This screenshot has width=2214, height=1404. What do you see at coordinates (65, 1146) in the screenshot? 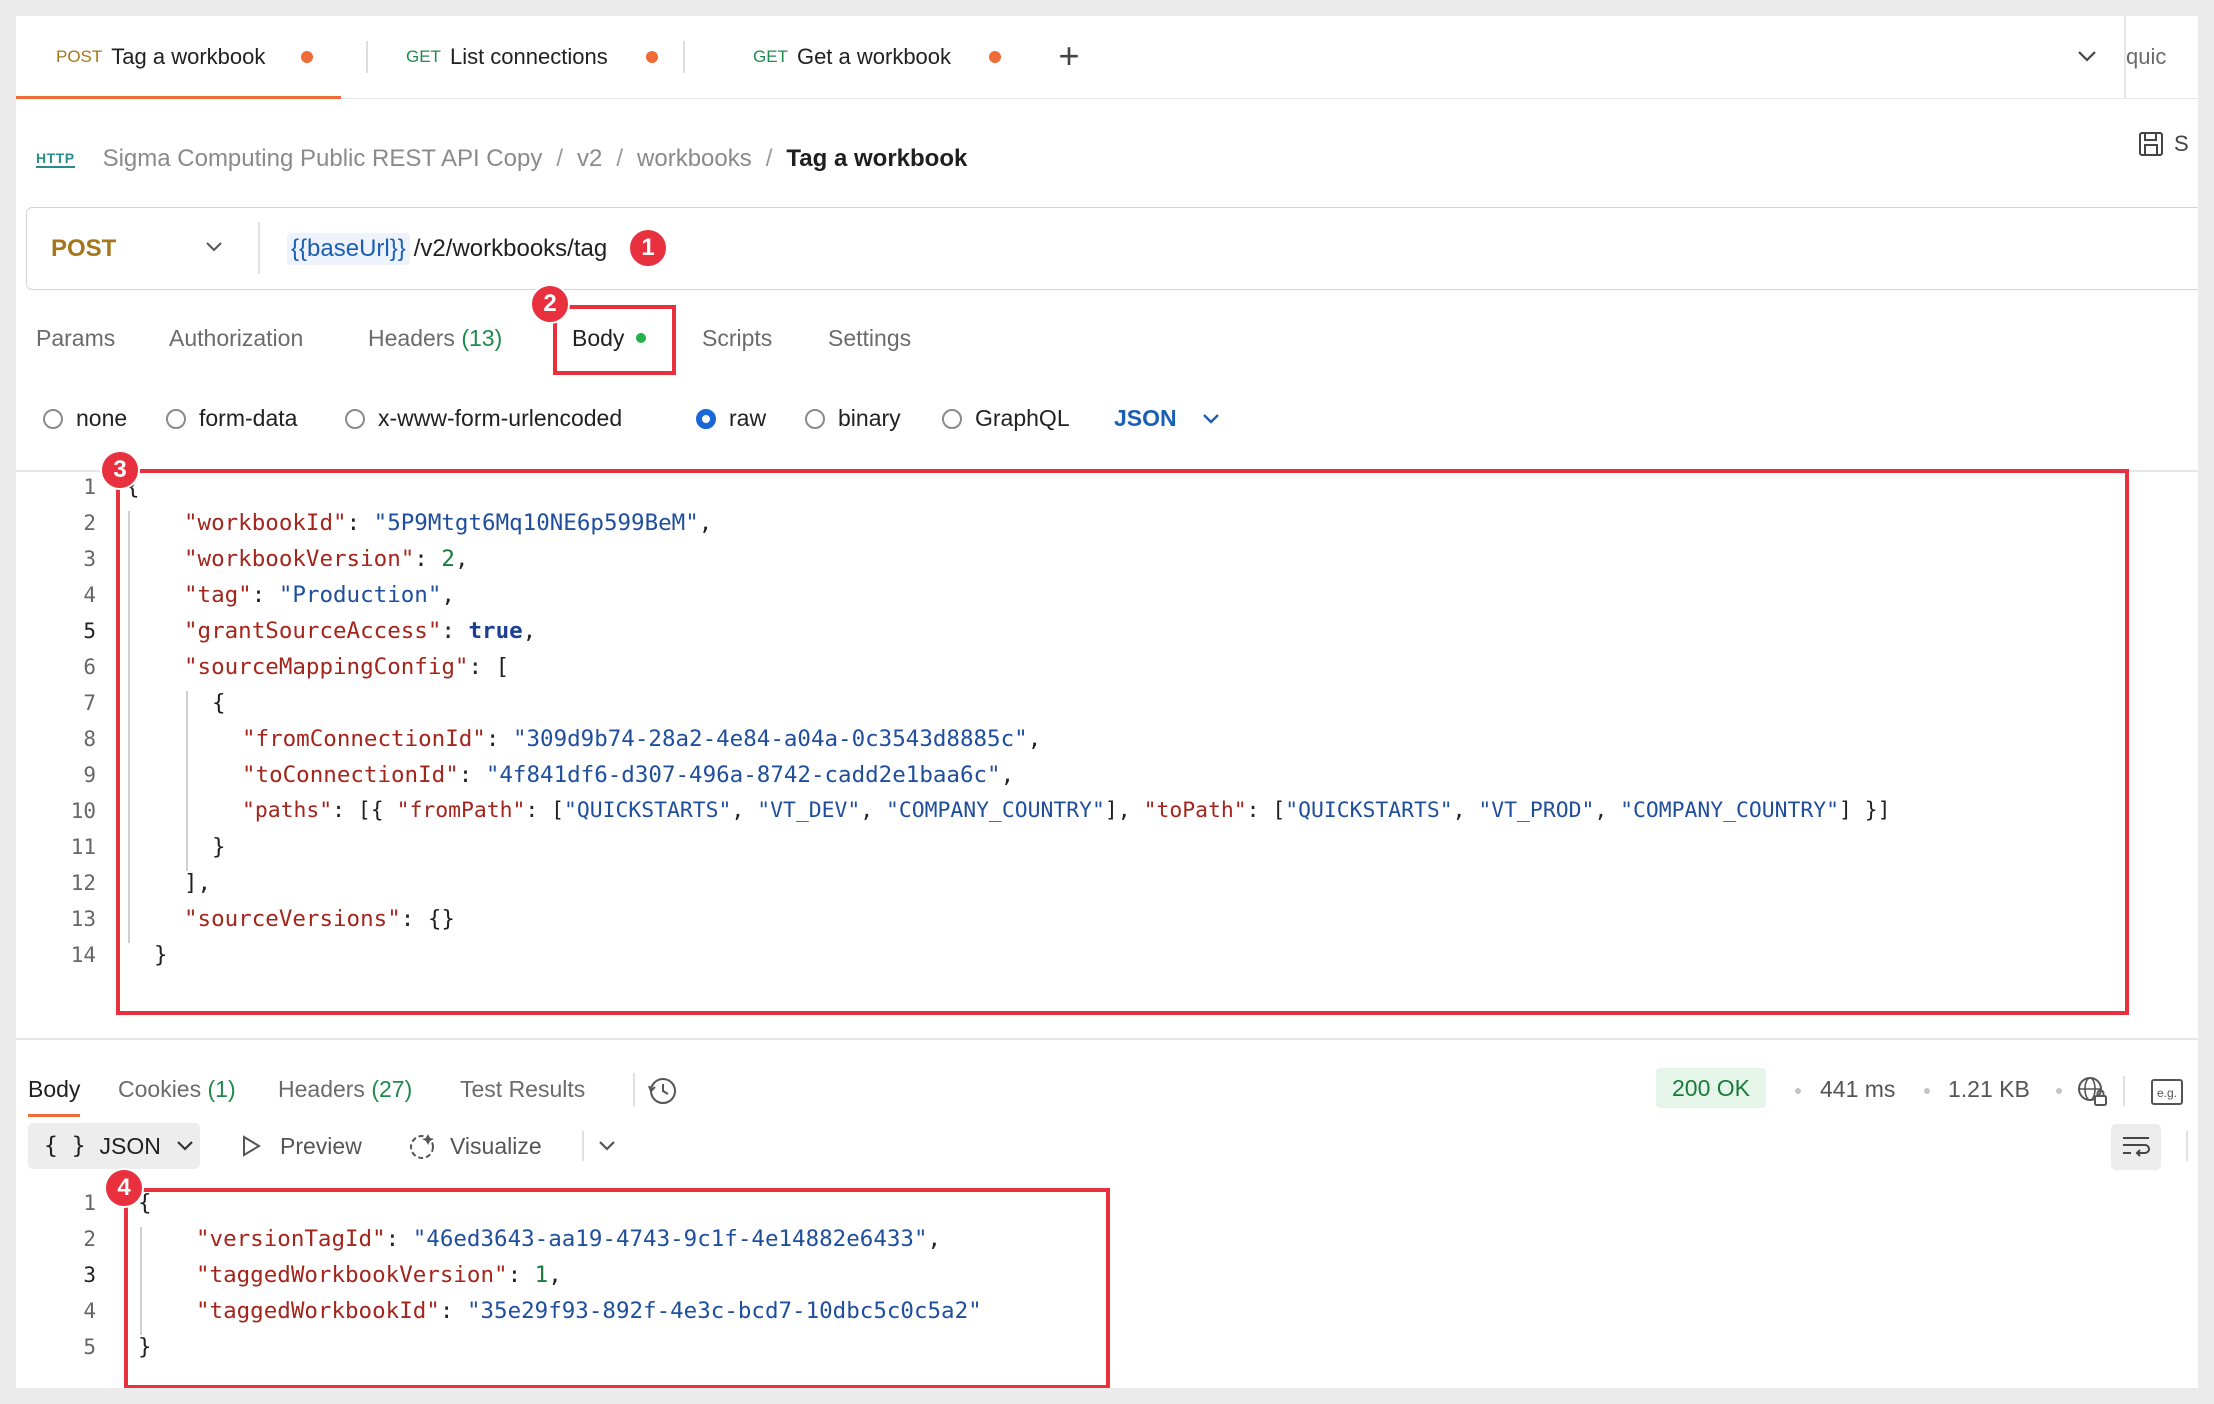
I see `braces-icon: { }` at bounding box center [65, 1146].